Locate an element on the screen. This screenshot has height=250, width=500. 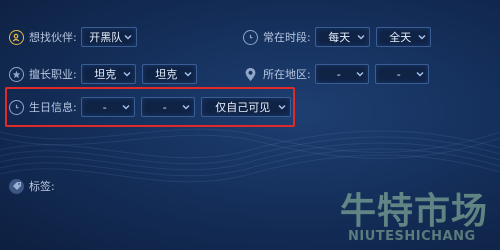
position-label: 擅长职业: is located at coordinates (53, 74).